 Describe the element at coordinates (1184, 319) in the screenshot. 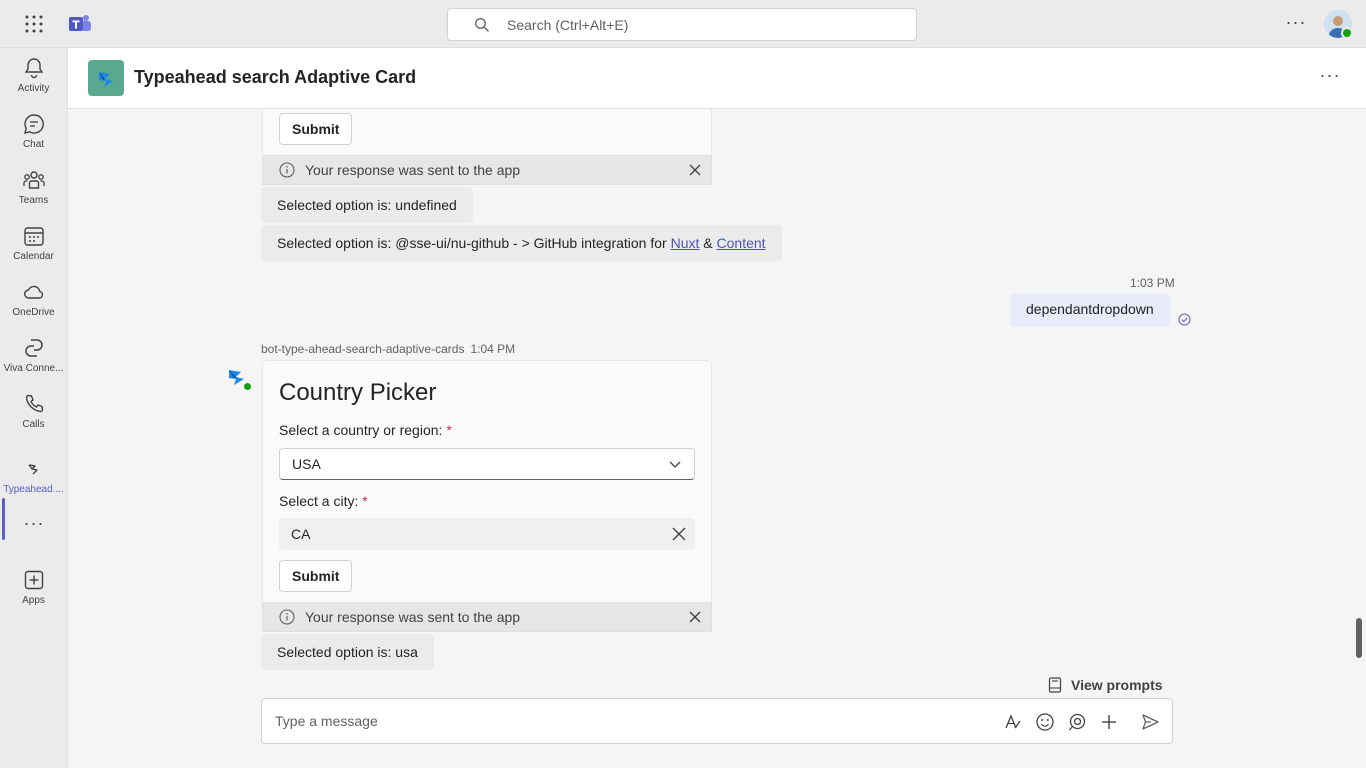

I see `message-sent-icon` at that location.